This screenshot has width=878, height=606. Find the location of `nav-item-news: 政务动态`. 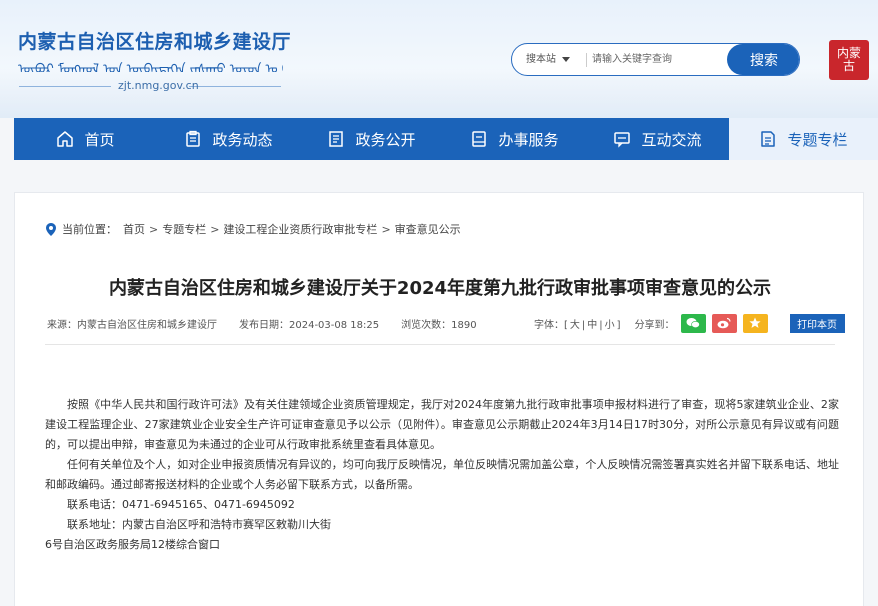

nav-item-news: 政务动态 is located at coordinates (228, 139).